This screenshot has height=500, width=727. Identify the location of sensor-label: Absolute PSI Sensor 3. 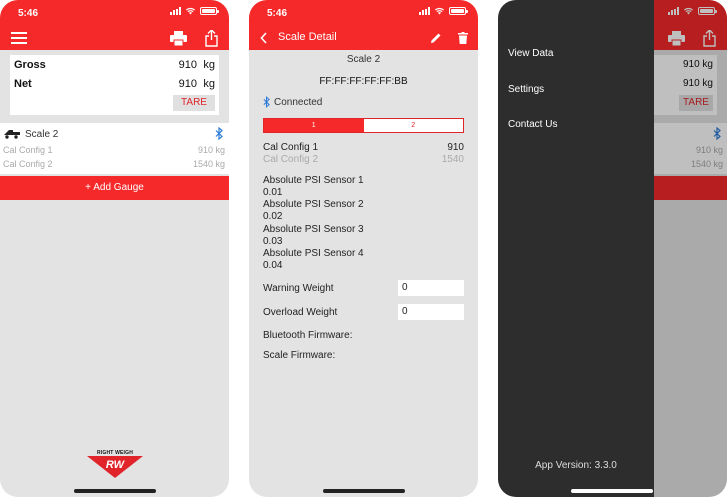
(313, 229).